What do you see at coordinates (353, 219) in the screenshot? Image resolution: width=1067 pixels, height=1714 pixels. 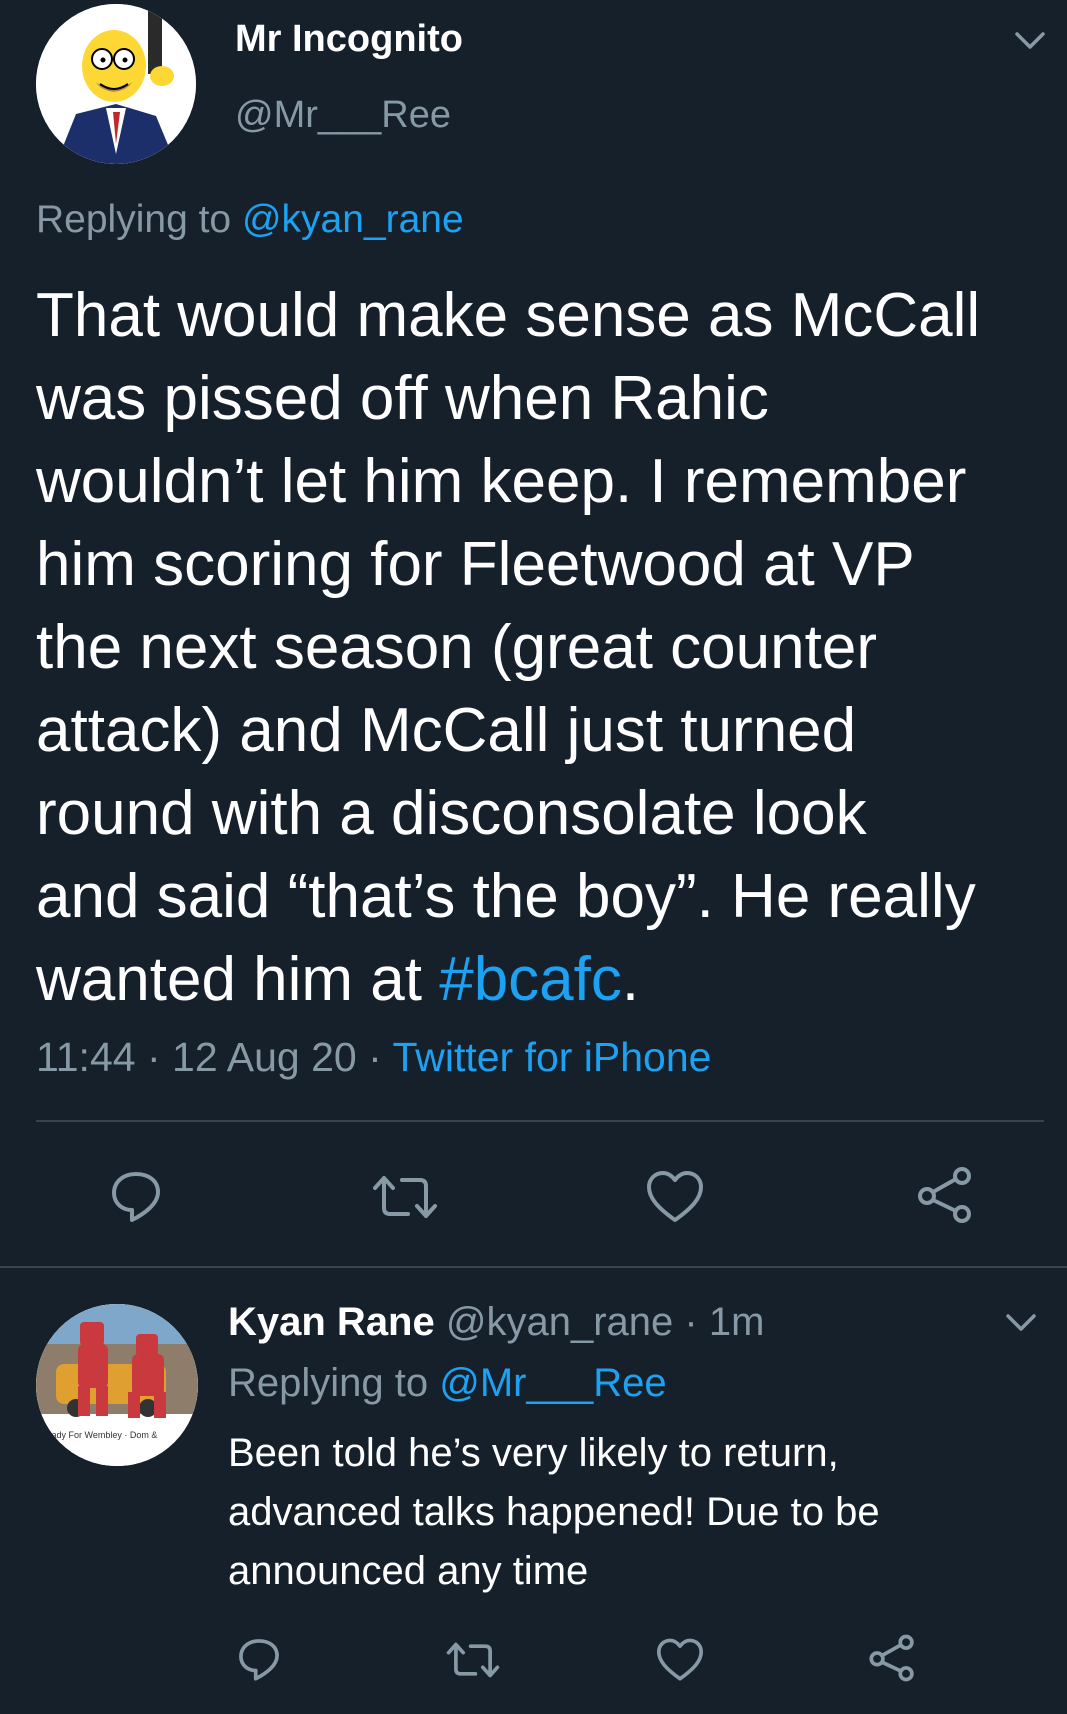 I see `replying-handle-link: @kyan_rane` at bounding box center [353, 219].